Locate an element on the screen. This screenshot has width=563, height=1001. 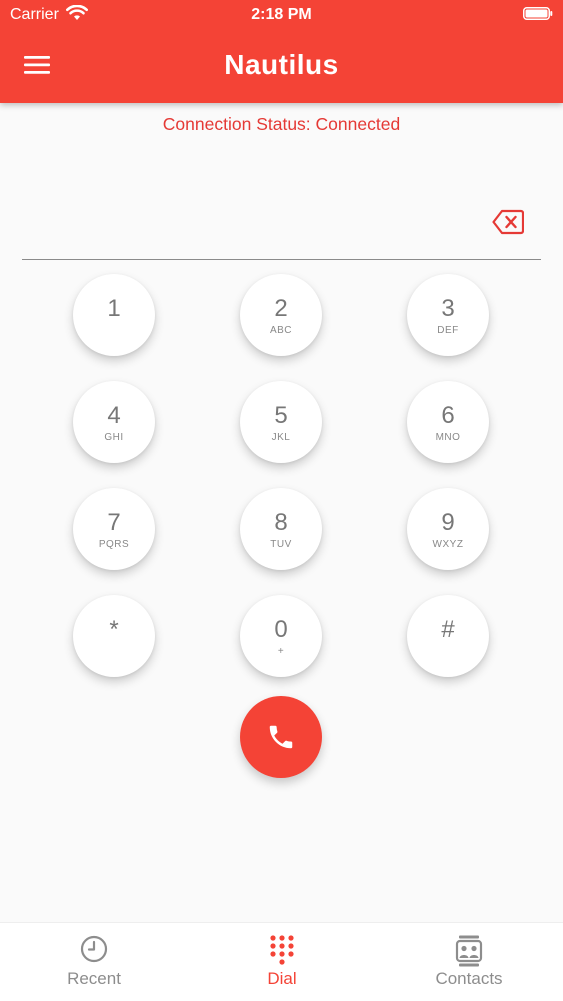
status-time: 2:18 PM is located at coordinates (281, 14).